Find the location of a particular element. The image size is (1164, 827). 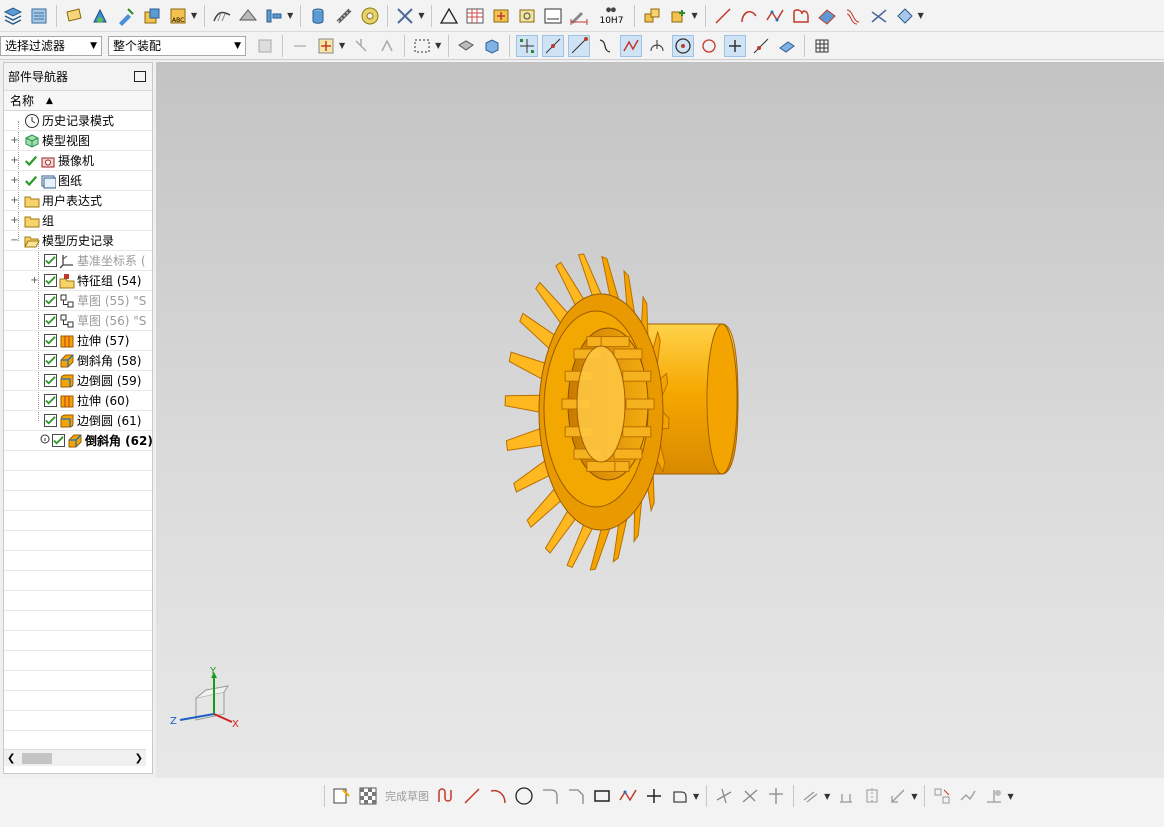

tree-item-groups: + 组 is located at coordinates (78, 221).